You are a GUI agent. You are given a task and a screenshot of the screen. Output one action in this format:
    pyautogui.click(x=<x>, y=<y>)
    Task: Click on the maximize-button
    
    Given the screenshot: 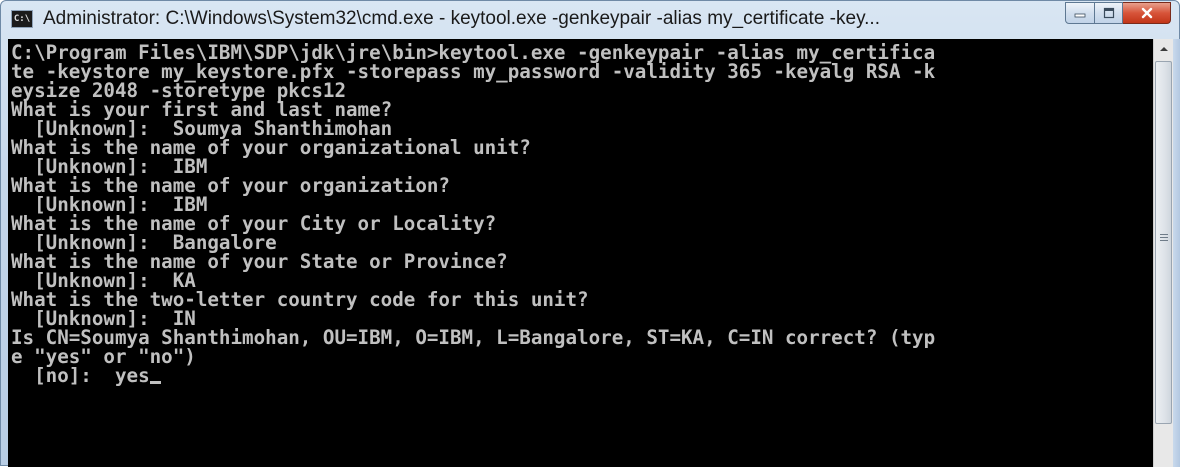 What is the action you would take?
    pyautogui.click(x=1109, y=13)
    